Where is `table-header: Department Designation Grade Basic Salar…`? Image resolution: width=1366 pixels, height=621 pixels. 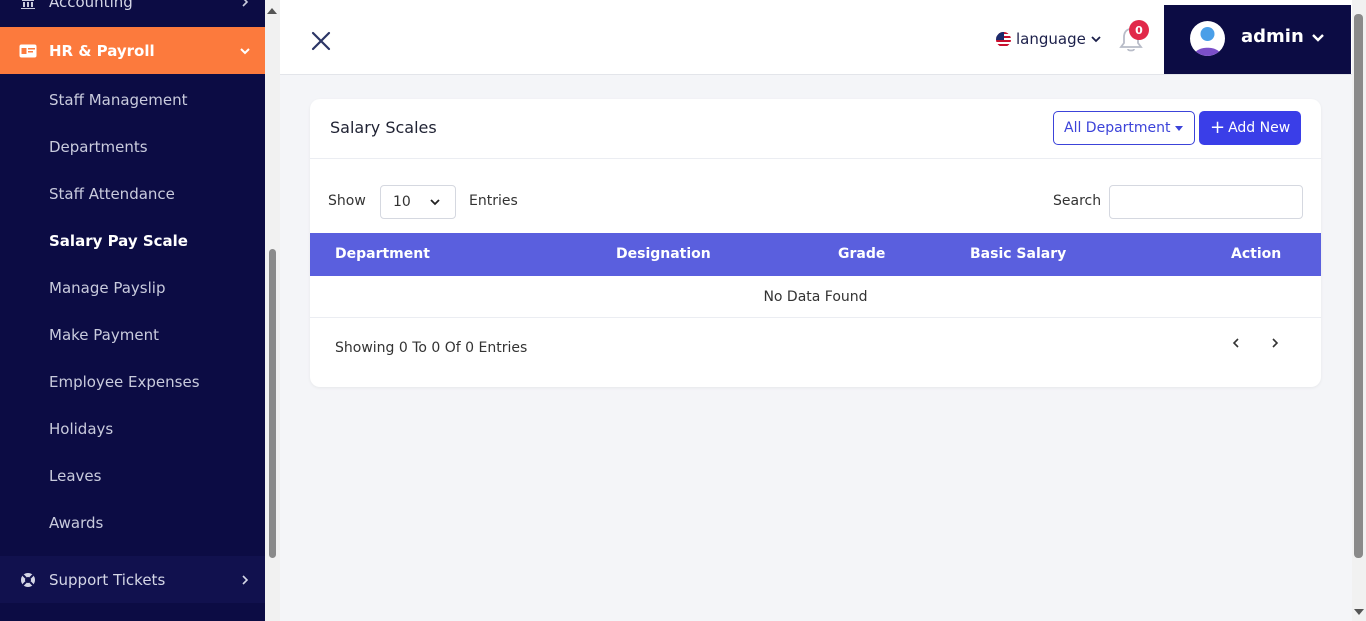
table-header: Department Designation Grade Basic Salar… is located at coordinates (815, 254).